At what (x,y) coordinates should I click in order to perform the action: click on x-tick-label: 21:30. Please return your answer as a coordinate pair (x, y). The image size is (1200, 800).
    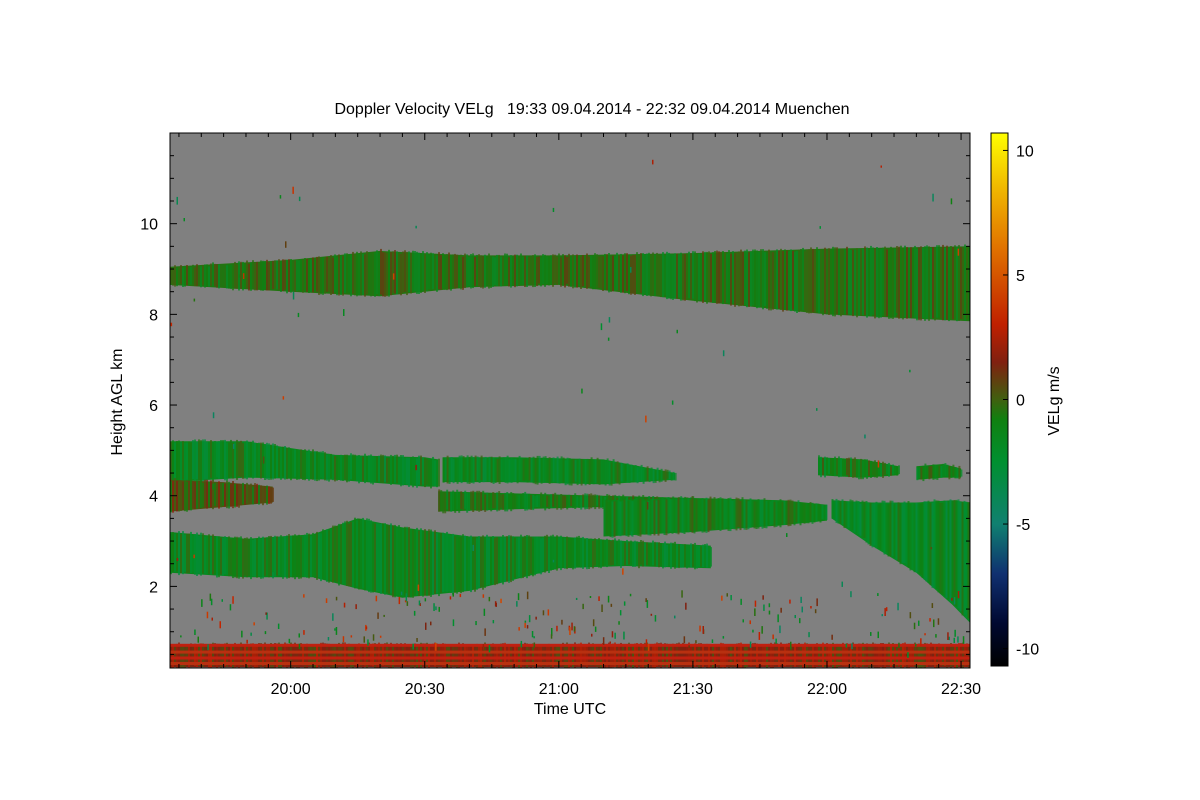
    Looking at the image, I should click on (693, 689).